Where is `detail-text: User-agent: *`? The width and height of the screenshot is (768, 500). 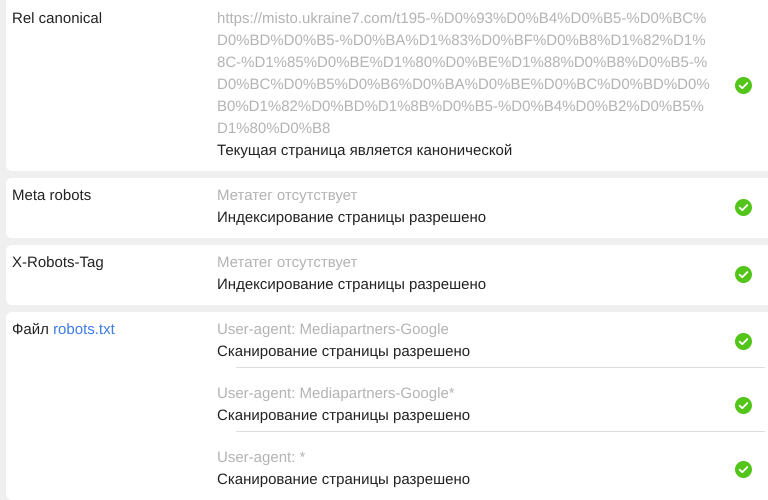
detail-text: User-agent: * is located at coordinates (261, 458).